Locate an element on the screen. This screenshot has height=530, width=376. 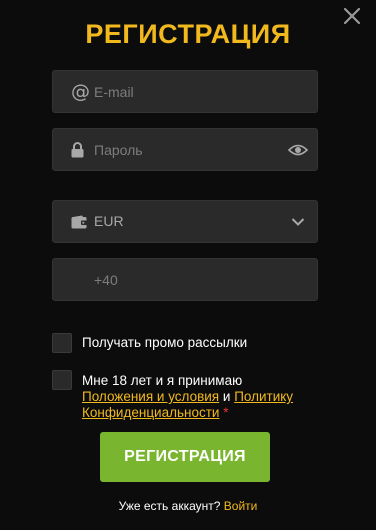
password-field is located at coordinates (185, 149).